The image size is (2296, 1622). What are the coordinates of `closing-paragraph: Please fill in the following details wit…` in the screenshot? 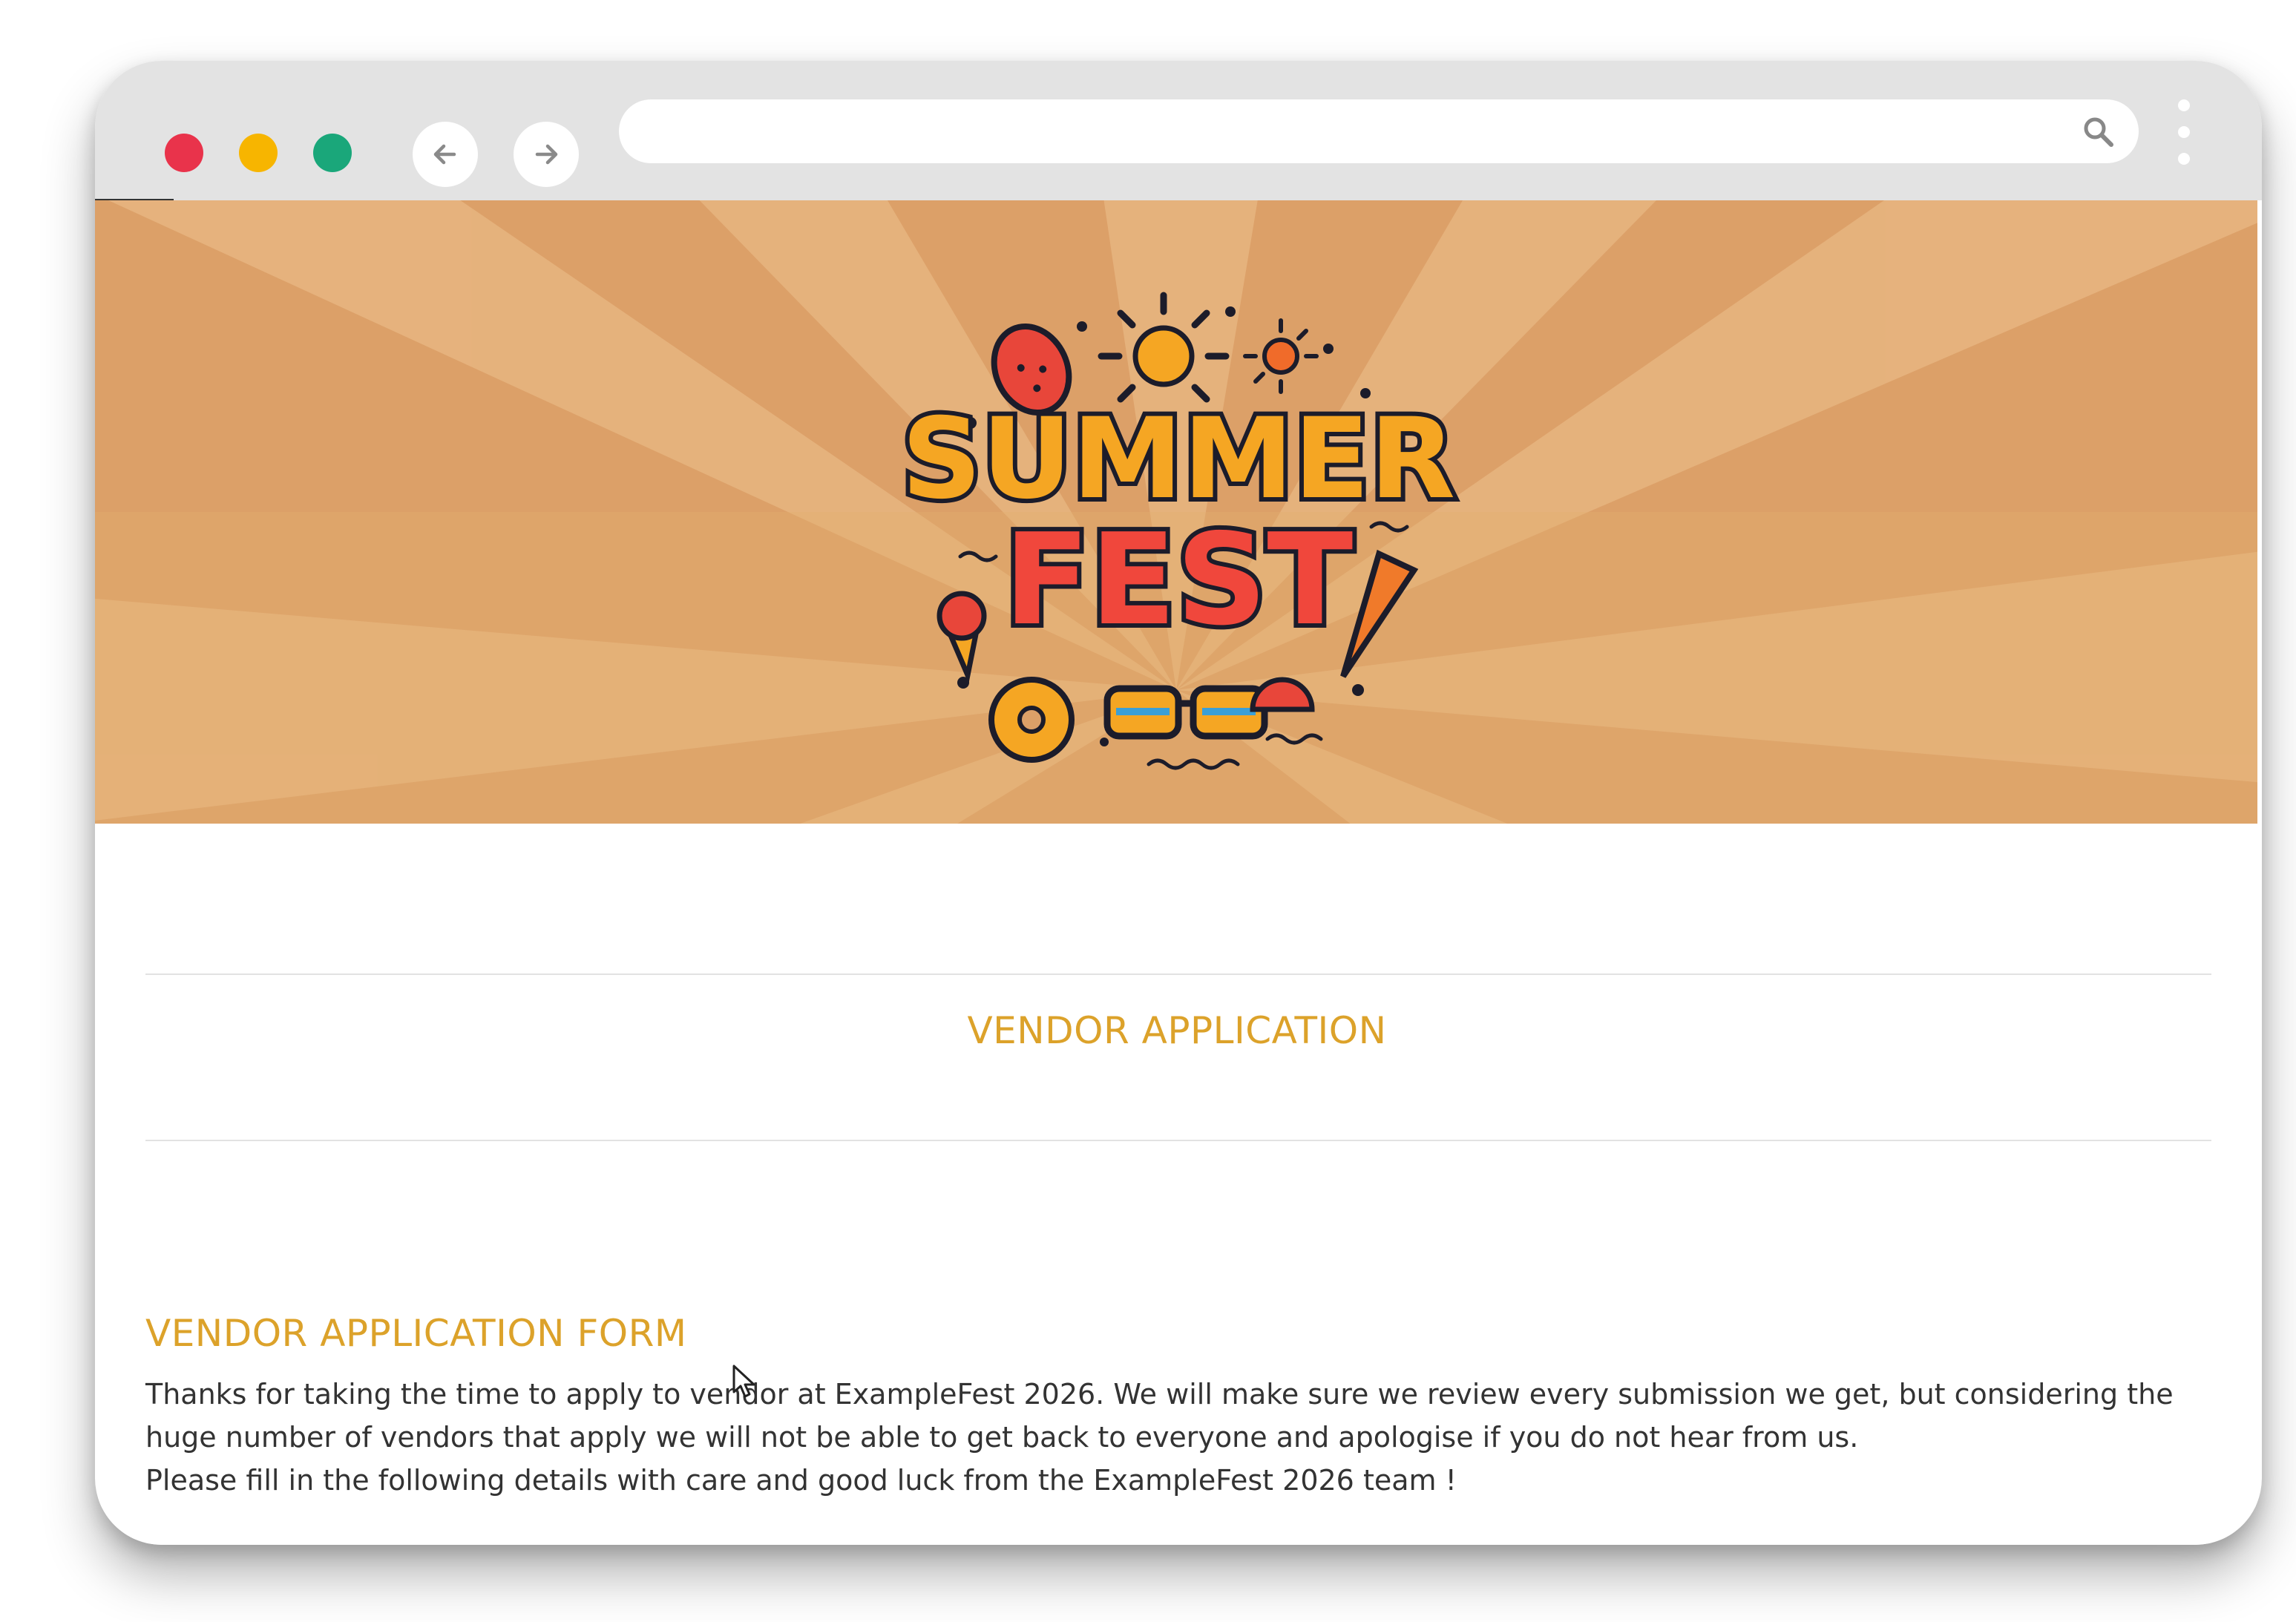 It's located at (801, 1481).